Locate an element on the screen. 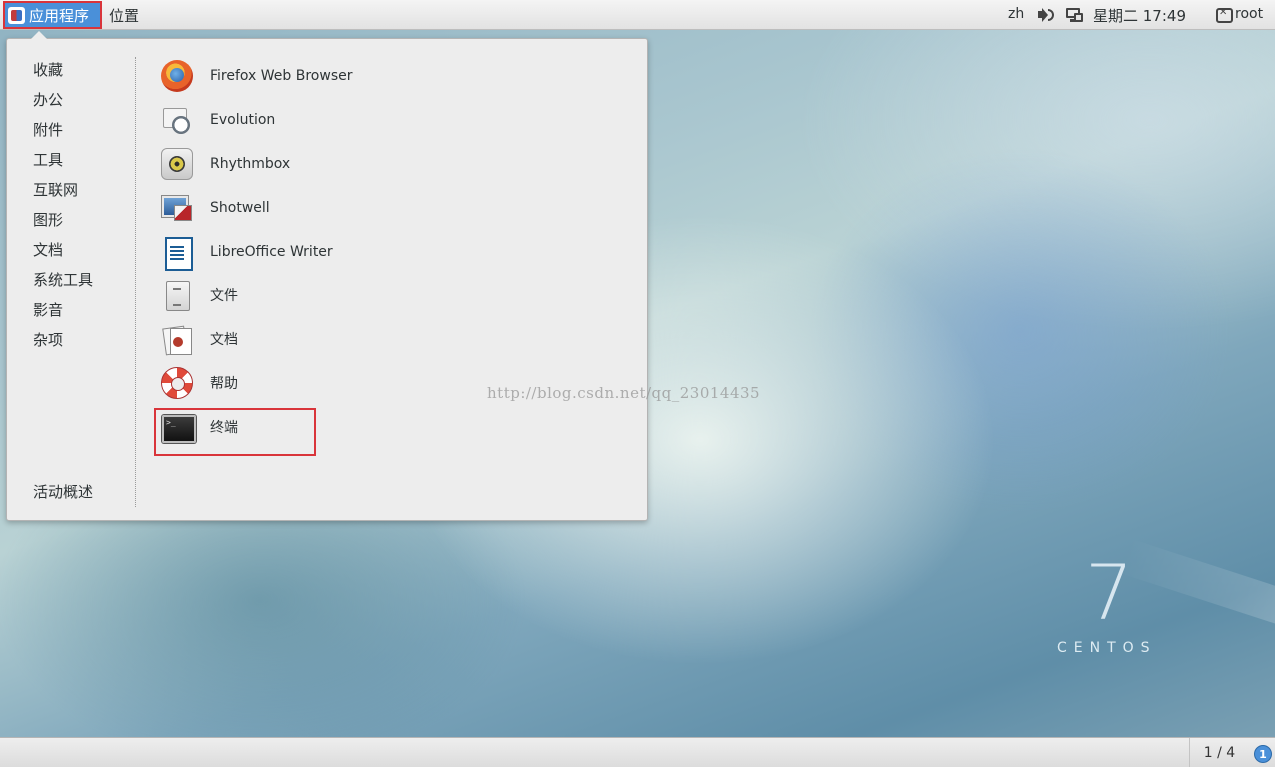 The height and width of the screenshot is (767, 1275). logo-light-beam is located at coordinates (1197, 590).